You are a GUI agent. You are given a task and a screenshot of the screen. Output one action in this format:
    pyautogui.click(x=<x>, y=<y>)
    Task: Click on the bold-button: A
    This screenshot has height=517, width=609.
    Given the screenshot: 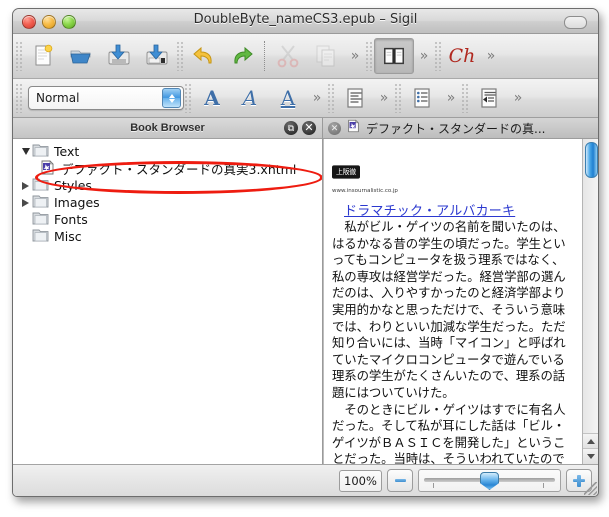 What is the action you would take?
    pyautogui.click(x=212, y=98)
    